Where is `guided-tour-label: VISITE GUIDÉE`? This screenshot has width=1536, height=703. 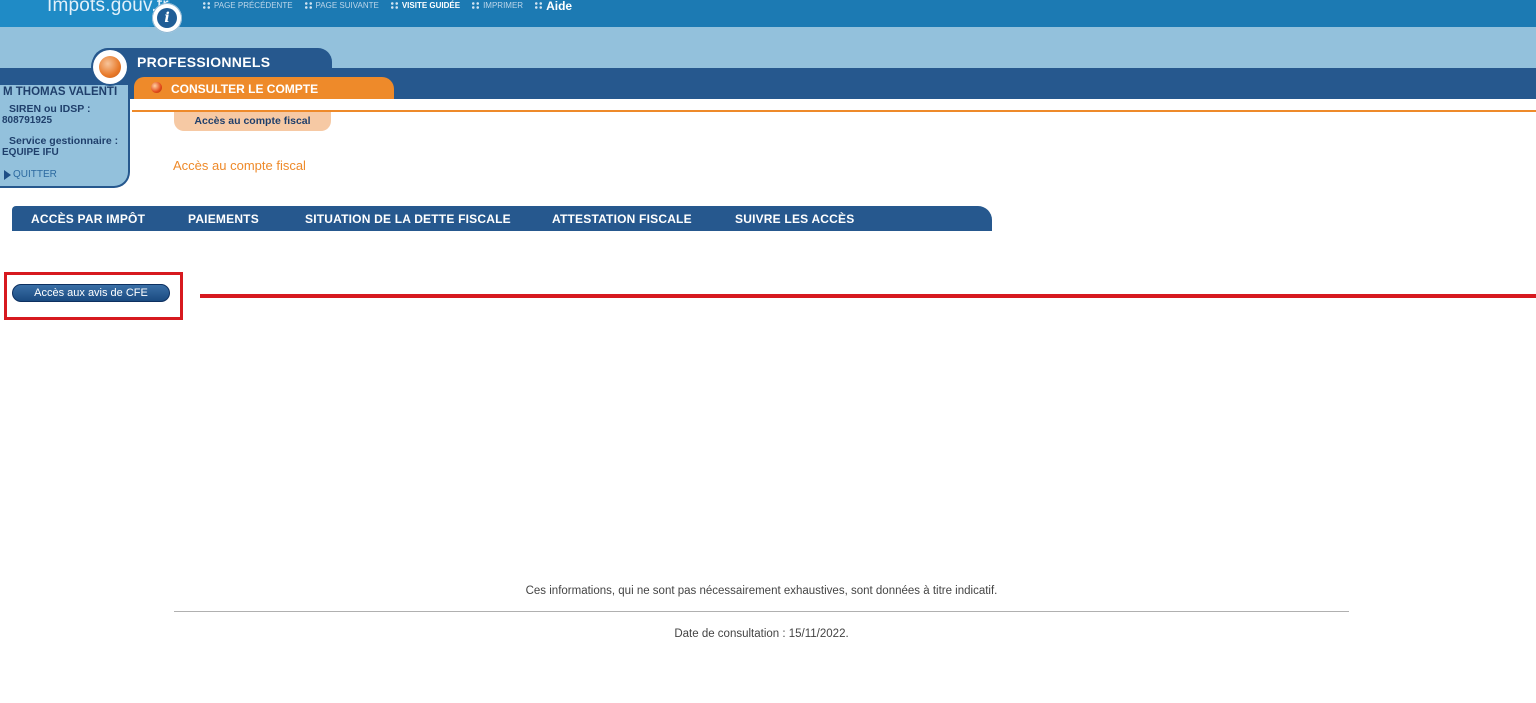
guided-tour-label: VISITE GUIDÉE is located at coordinates (431, 5).